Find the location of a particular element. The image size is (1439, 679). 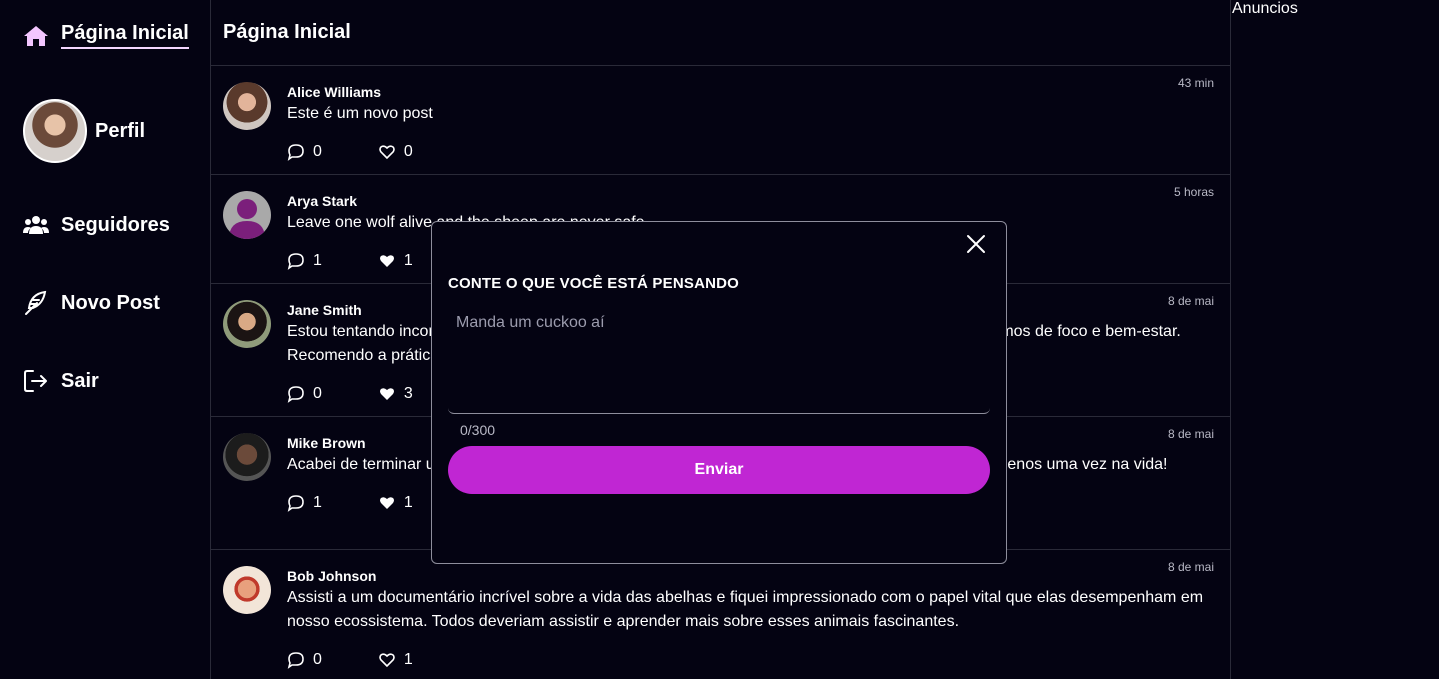

sidebar-item-logout: Sair is located at coordinates (61, 381).